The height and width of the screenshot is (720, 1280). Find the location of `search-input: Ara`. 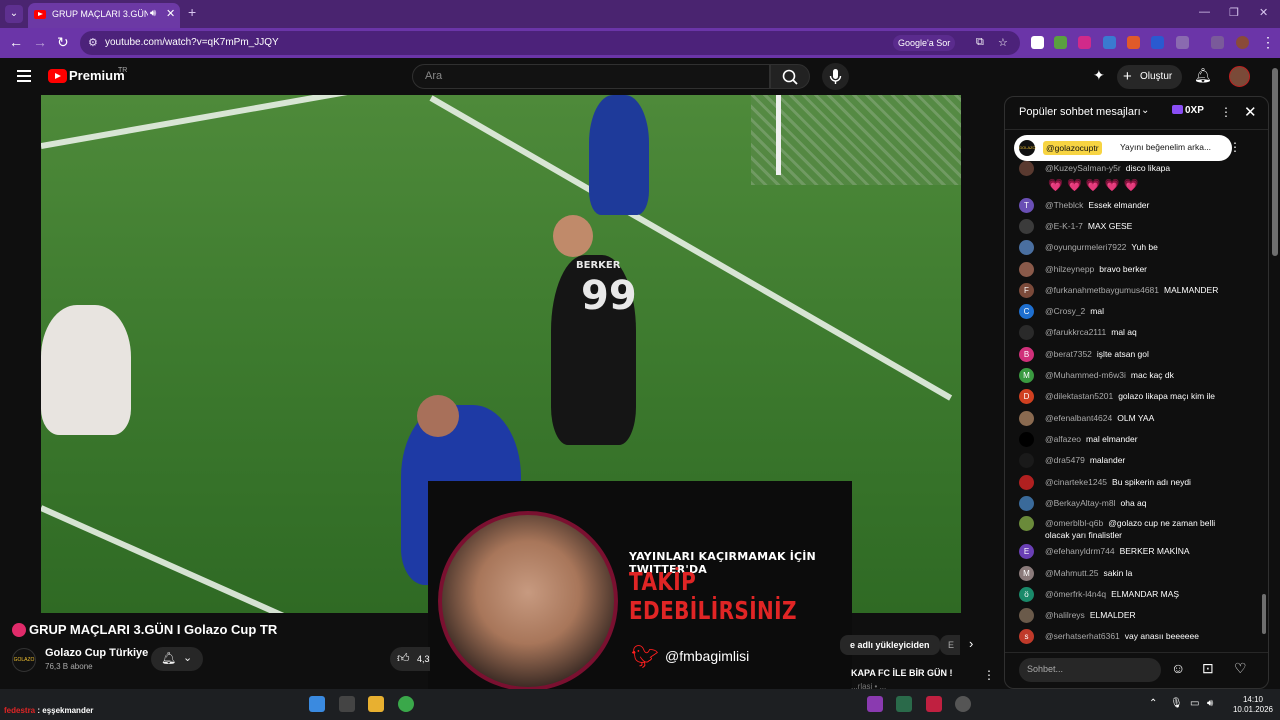

search-input: Ara is located at coordinates (591, 76).